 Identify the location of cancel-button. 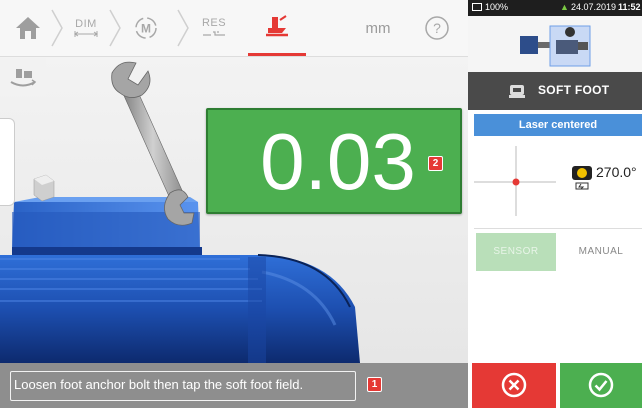
(514, 385).